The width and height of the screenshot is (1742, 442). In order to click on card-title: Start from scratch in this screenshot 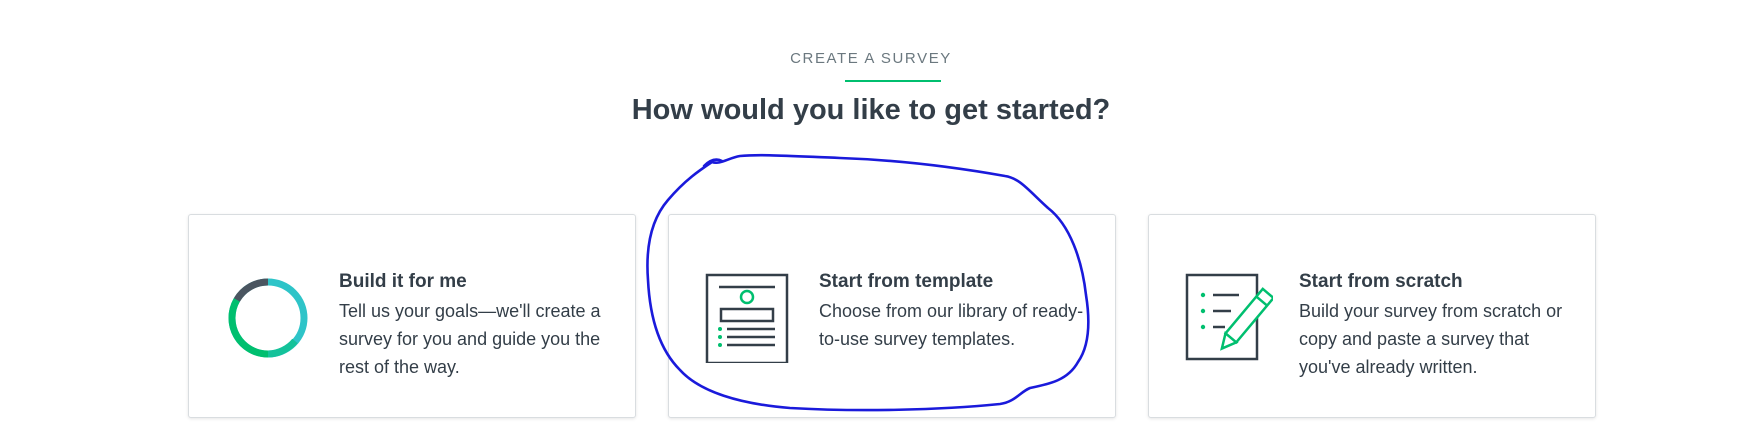, I will do `click(1381, 281)`.